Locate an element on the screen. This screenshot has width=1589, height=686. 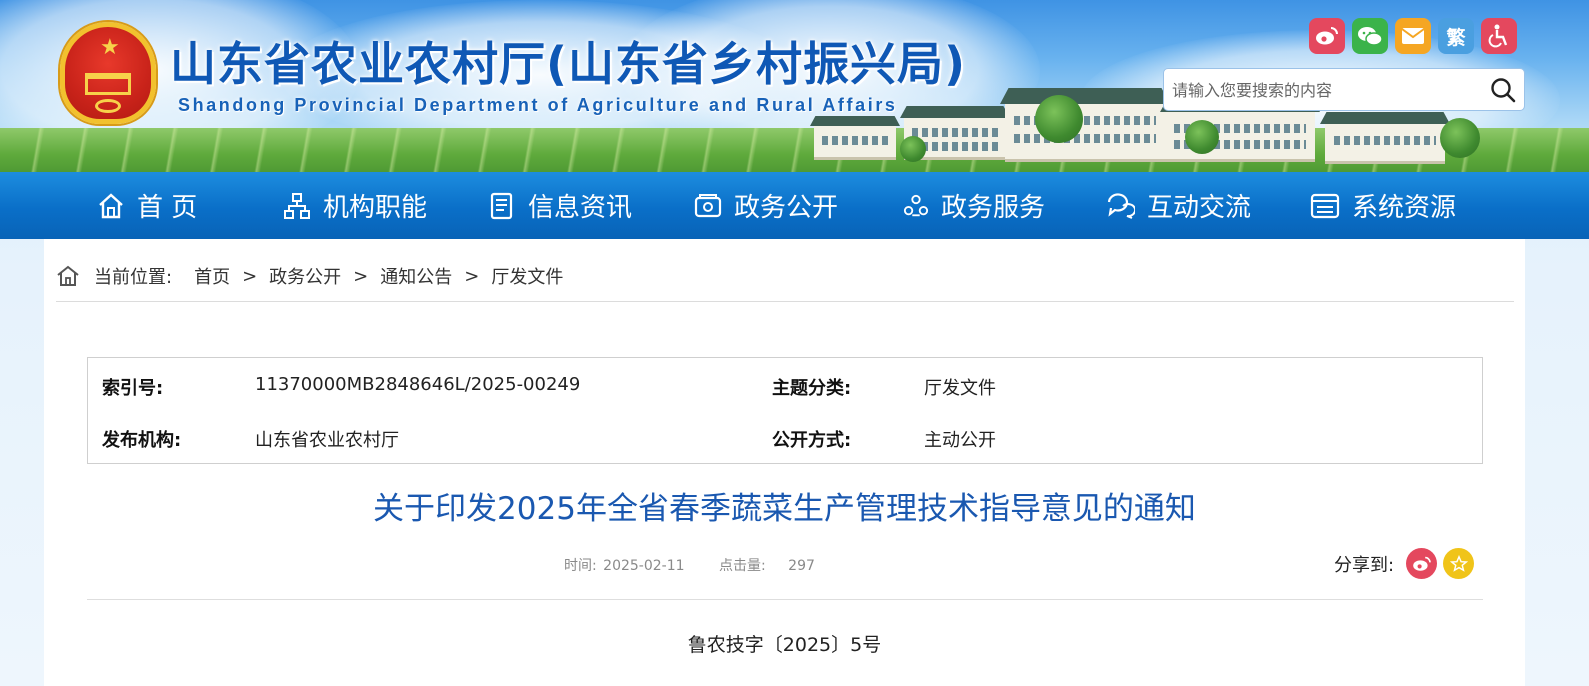
content-divider is located at coordinates (785, 599).